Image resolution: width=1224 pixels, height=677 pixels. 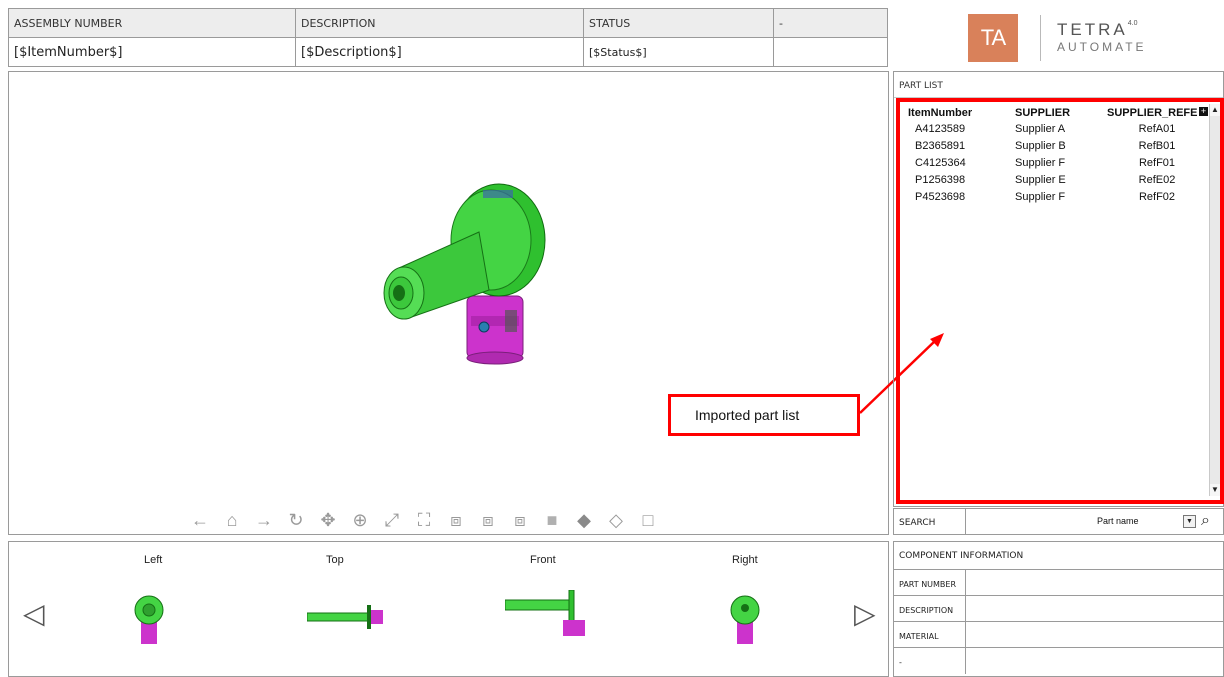 What do you see at coordinates (1058, 521) in the screenshot?
I see `search-bar: SEARCH` at bounding box center [1058, 521].